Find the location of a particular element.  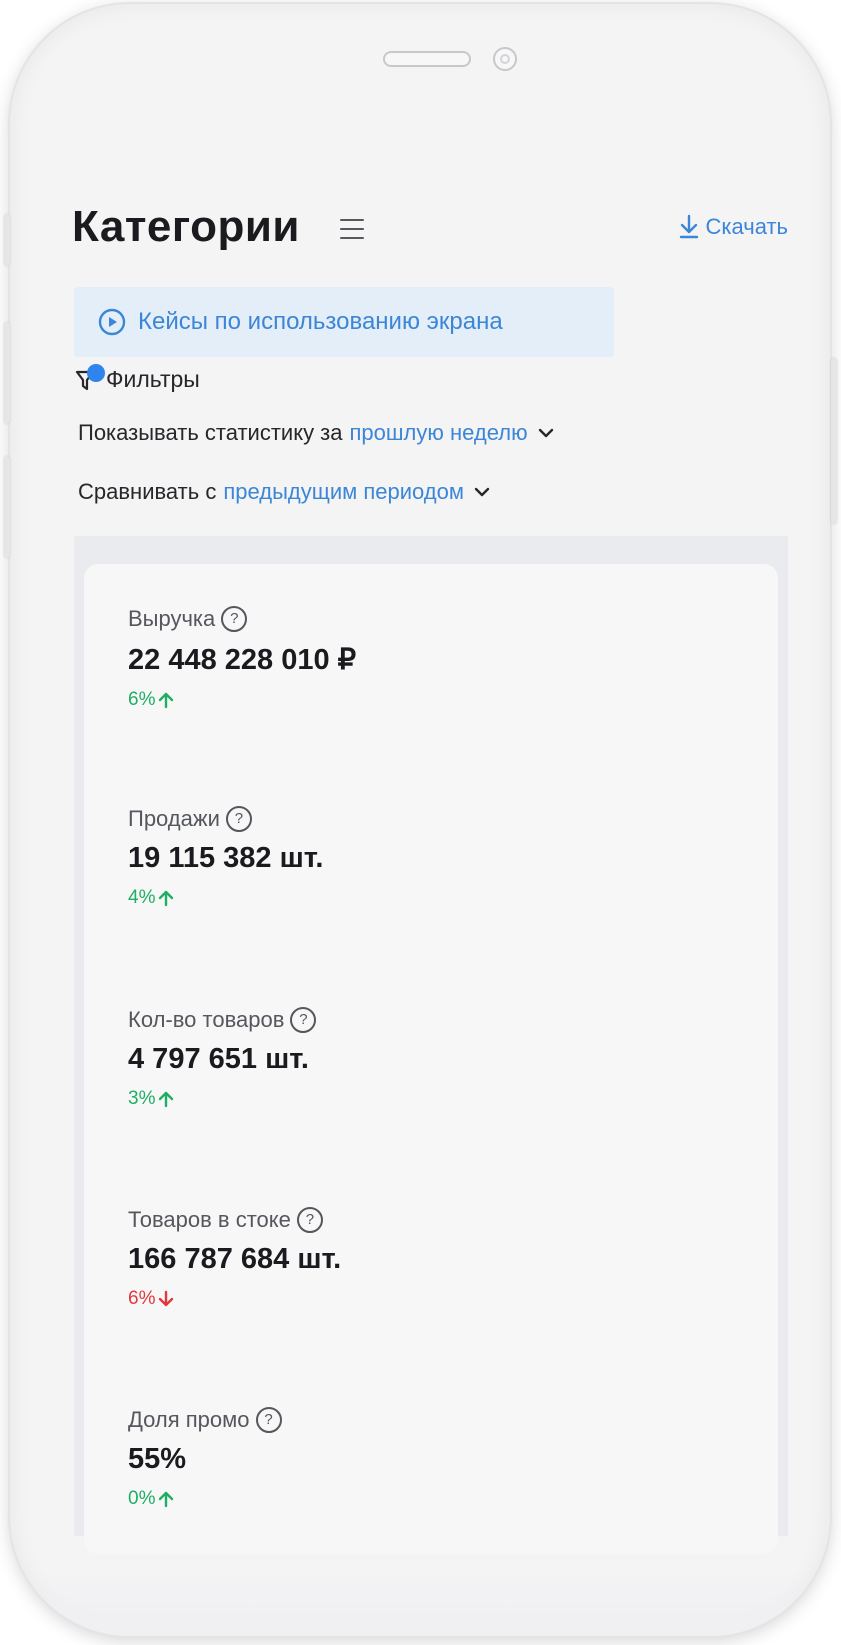

metric-label: Товаров в стоке is located at coordinates (209, 1219).